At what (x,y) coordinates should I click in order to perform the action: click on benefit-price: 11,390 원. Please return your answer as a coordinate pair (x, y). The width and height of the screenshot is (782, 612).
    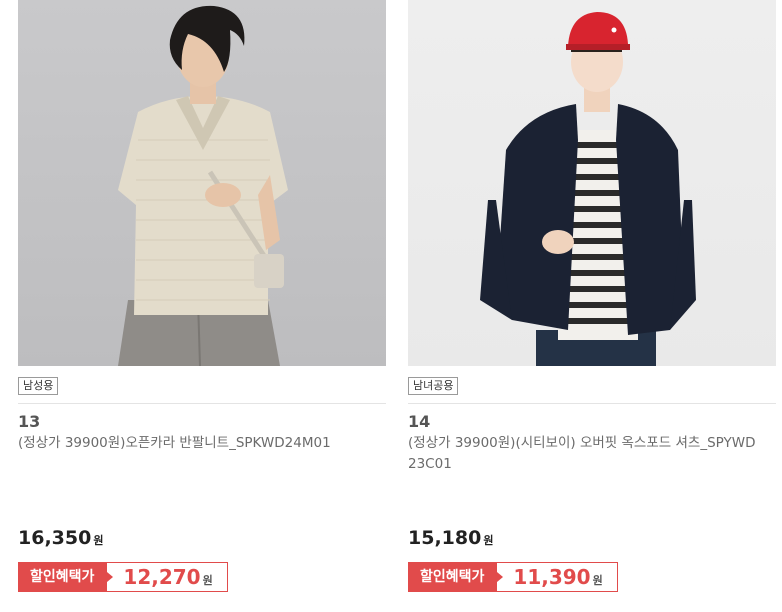
    Looking at the image, I should click on (556, 577).